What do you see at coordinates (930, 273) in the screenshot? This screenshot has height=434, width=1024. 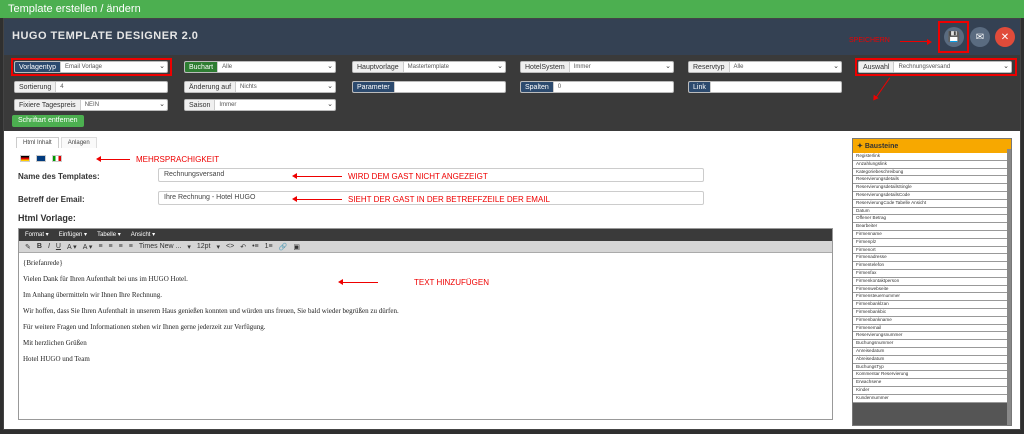 I see `baustein-item: Firmenfax` at bounding box center [930, 273].